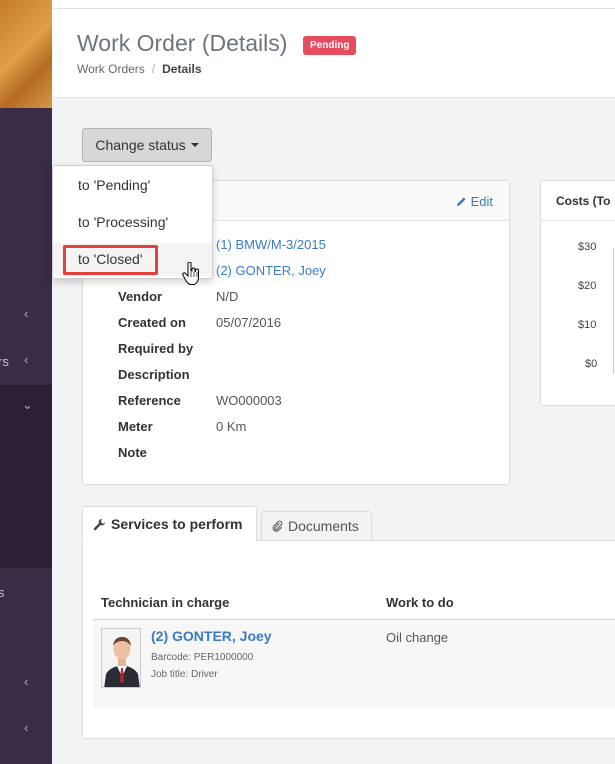  Describe the element at coordinates (587, 325) in the screenshot. I see `costs-tick-label: $10` at that location.